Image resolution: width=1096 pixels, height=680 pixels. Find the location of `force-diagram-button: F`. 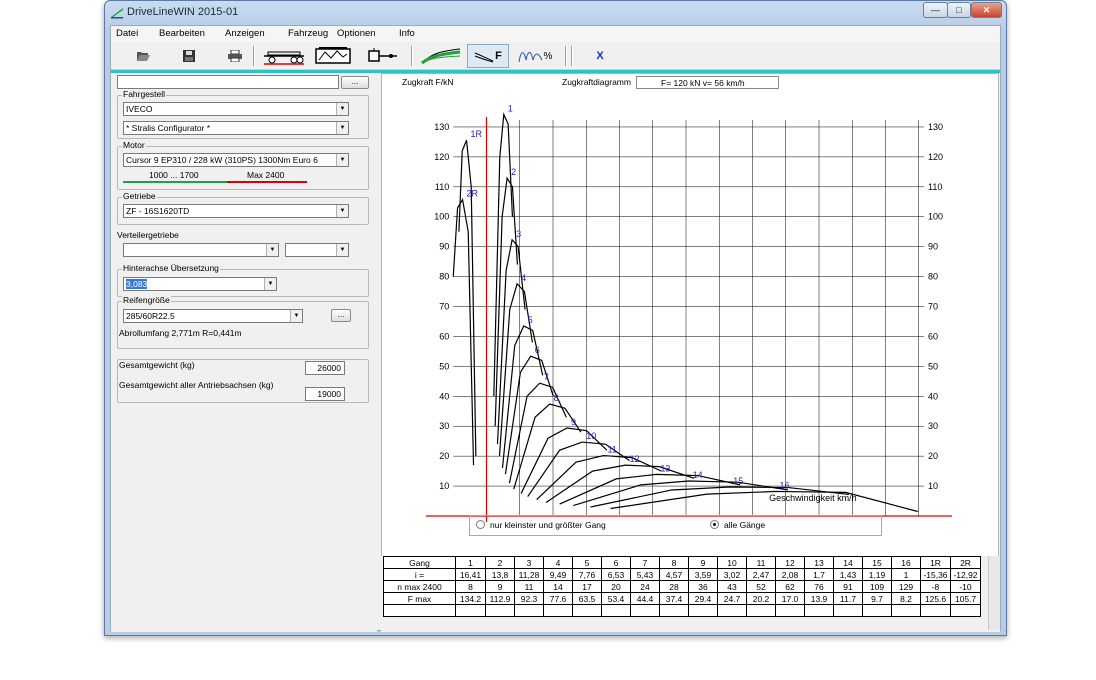

force-diagram-button: F is located at coordinates (488, 56).